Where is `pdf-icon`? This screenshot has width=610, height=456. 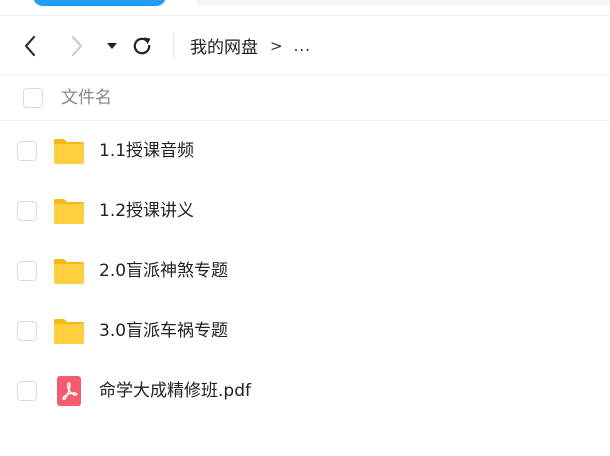 pdf-icon is located at coordinates (69, 391).